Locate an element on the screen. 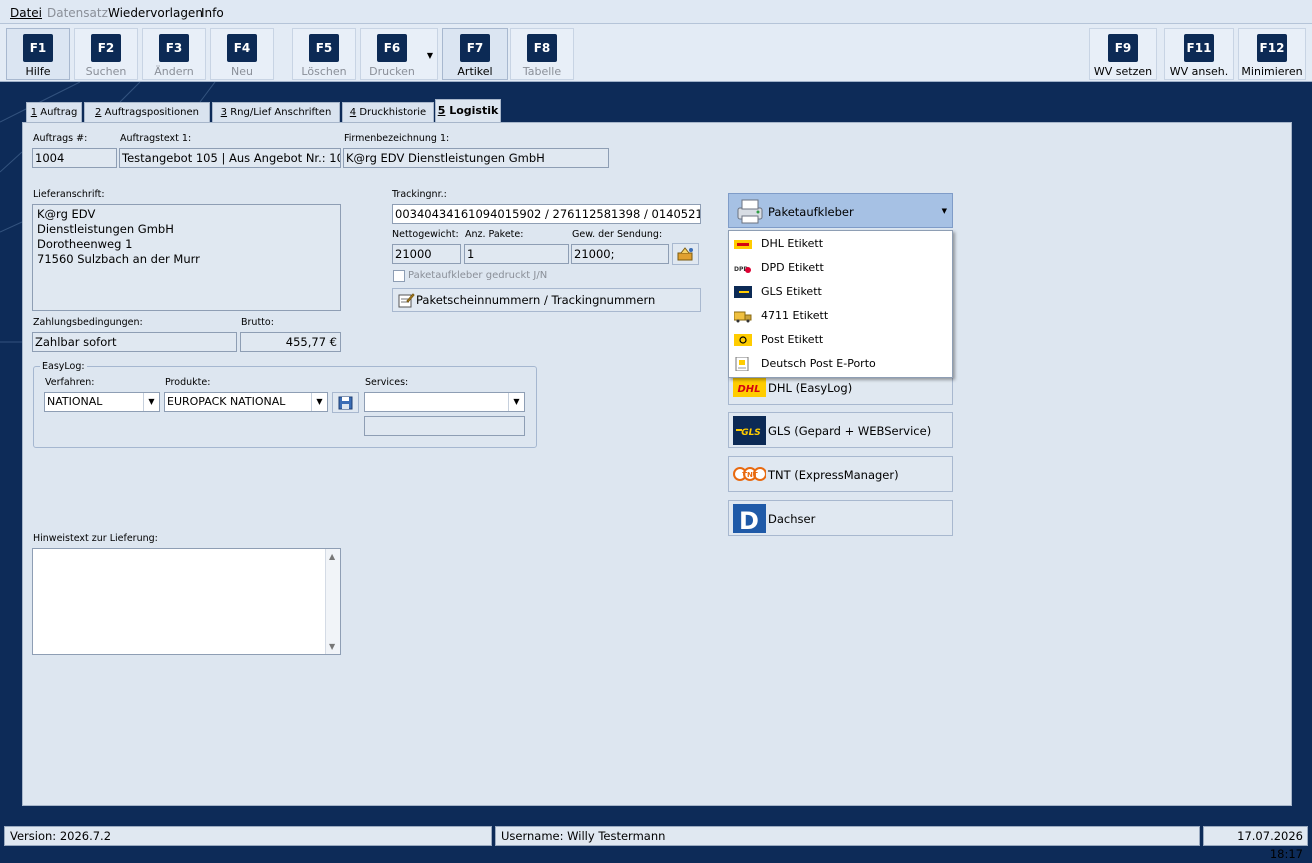  menu-wiedervorlagen: Wiedervorlagen is located at coordinates (155, 13).